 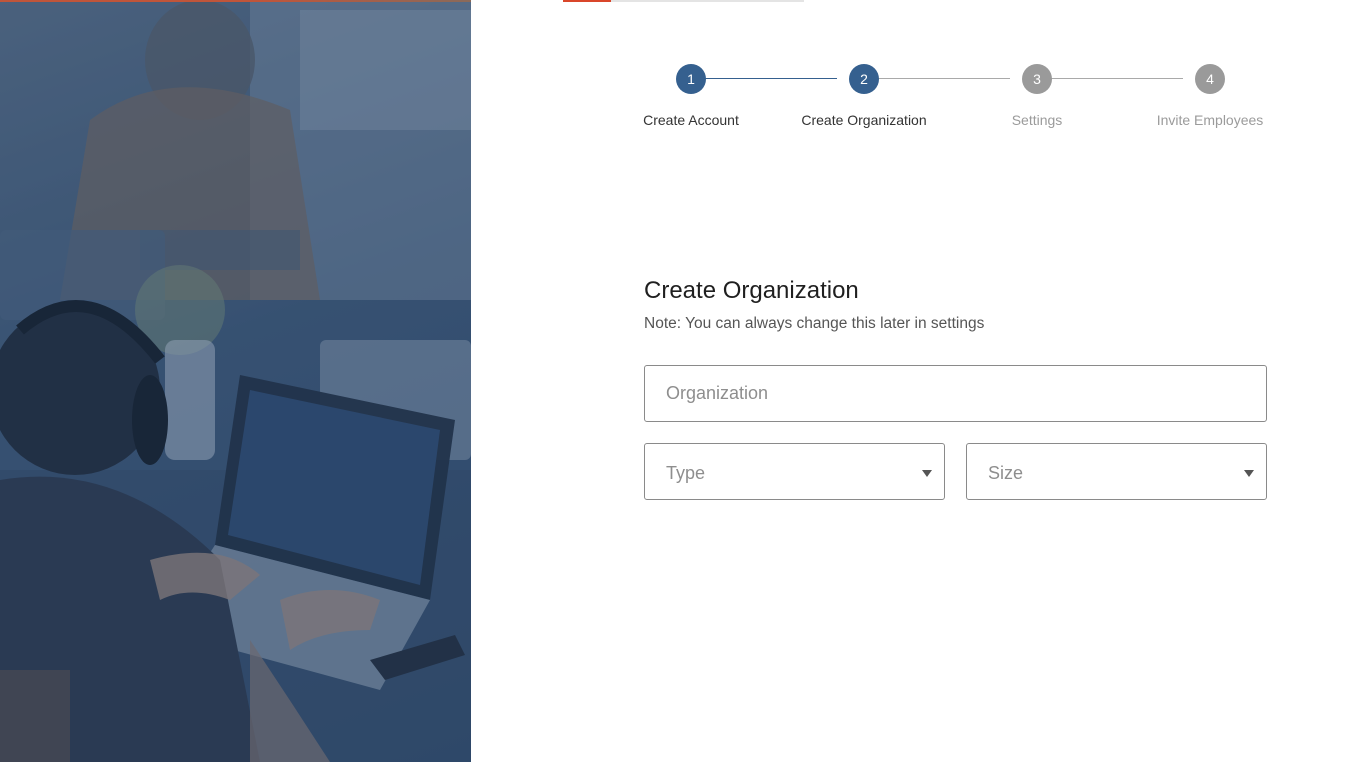 I want to click on step-label: Create Account, so click(x=691, y=120).